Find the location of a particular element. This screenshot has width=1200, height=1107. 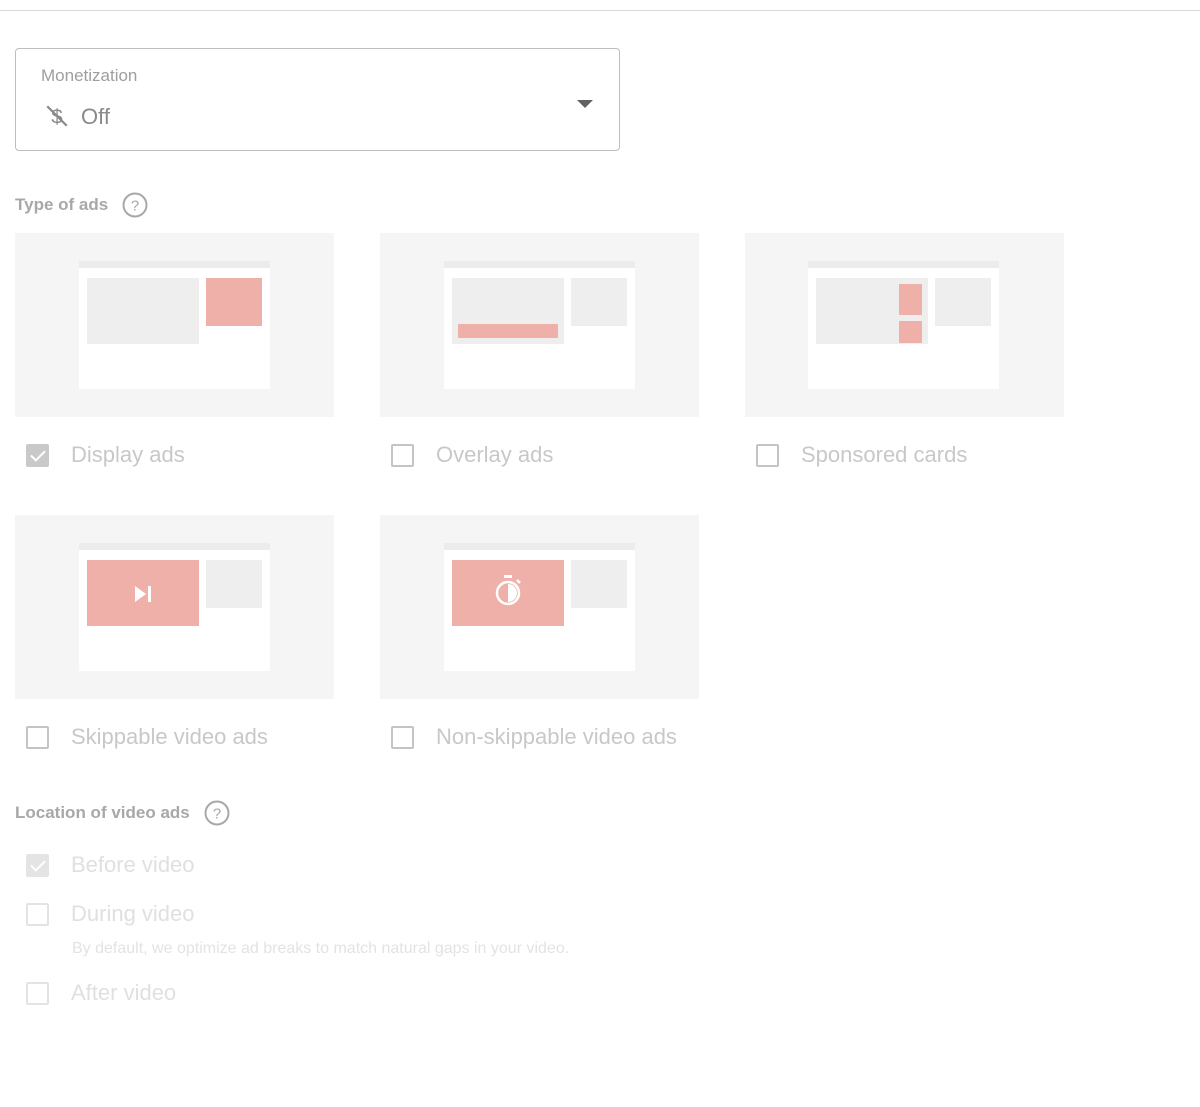

monetization-select: Monetization $ Off is located at coordinates (317, 99).